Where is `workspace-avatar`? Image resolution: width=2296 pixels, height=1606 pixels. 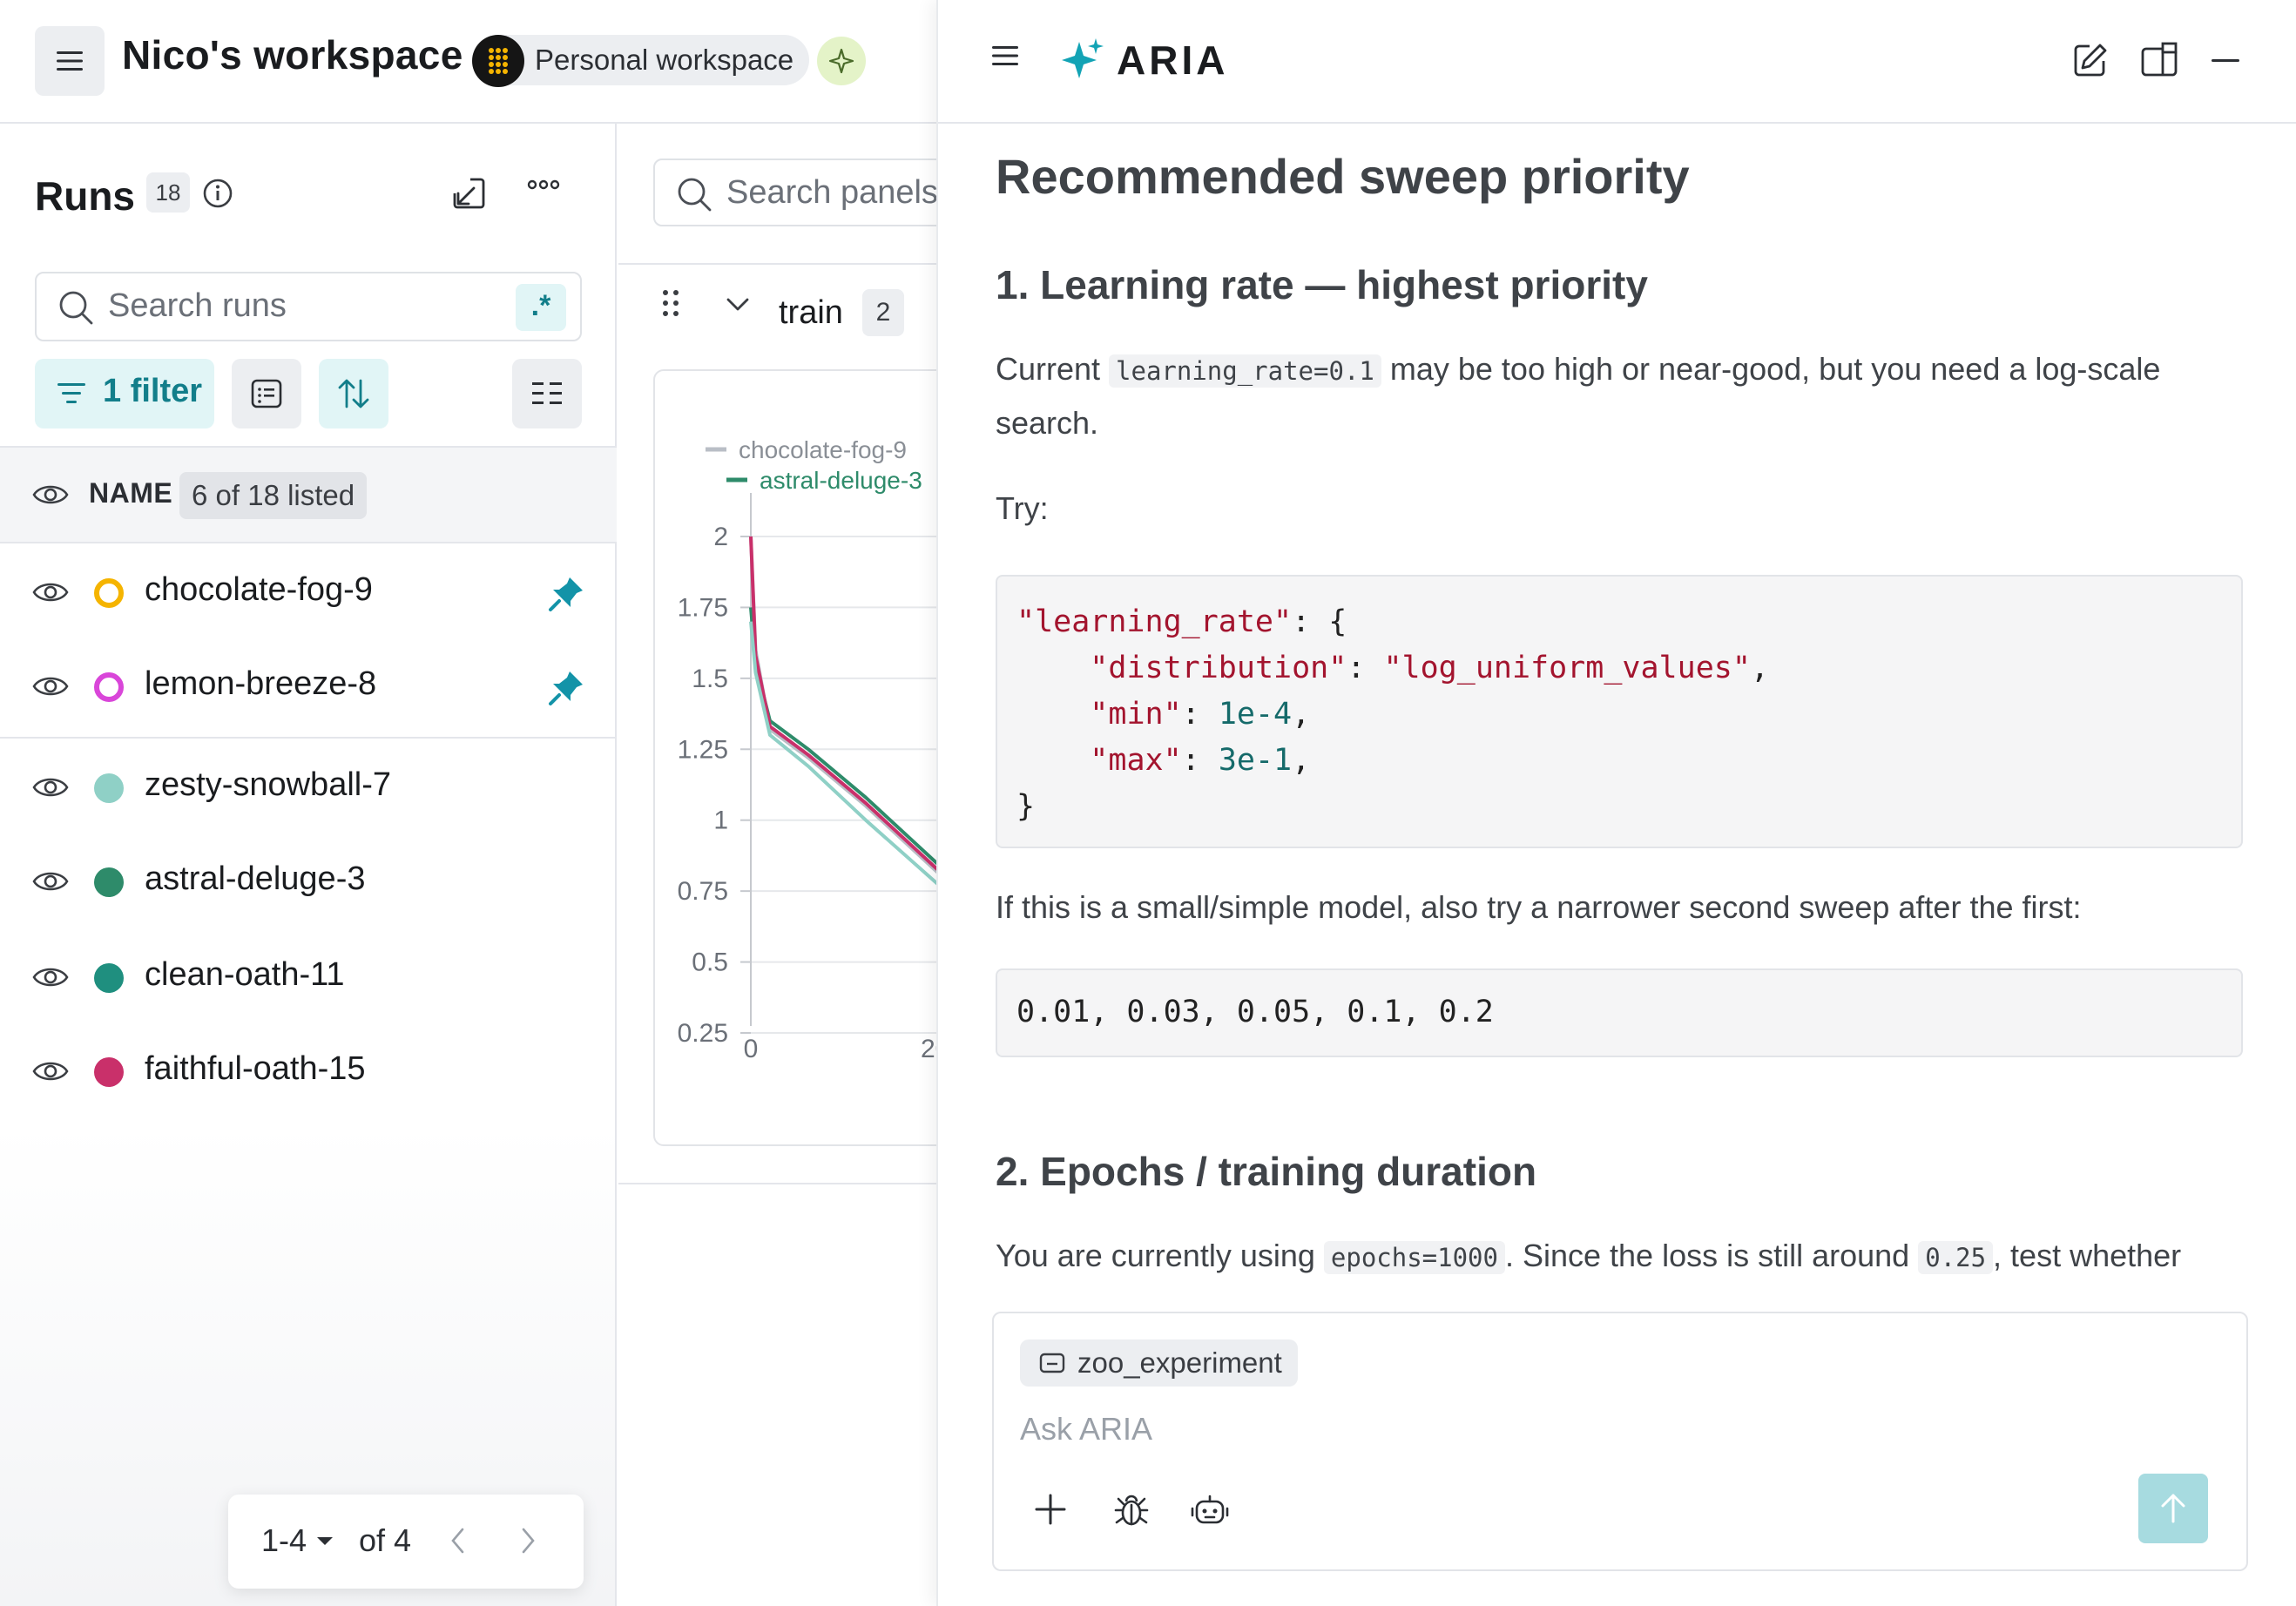 workspace-avatar is located at coordinates (498, 61).